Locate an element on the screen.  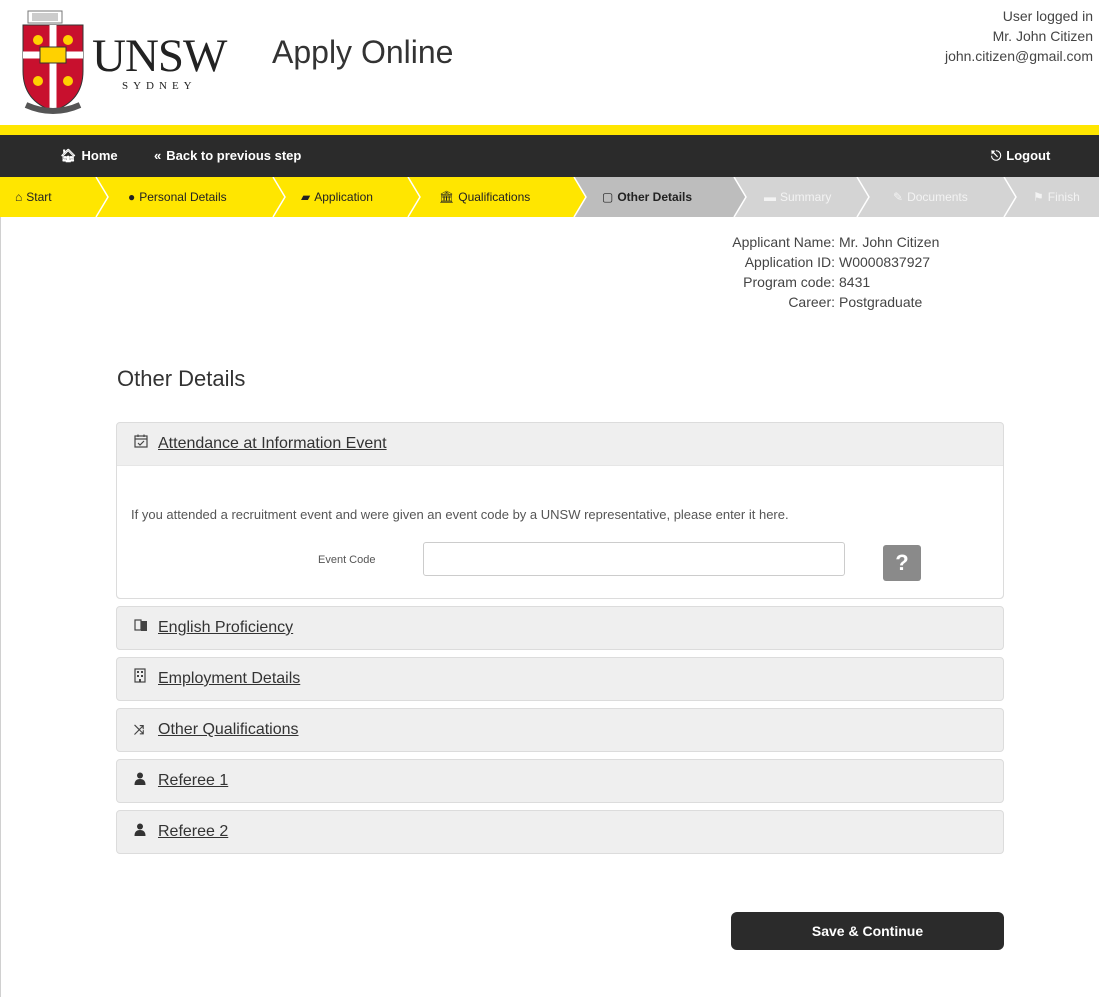
step-finish: ⚑ Finish is located at coordinates (1056, 197).